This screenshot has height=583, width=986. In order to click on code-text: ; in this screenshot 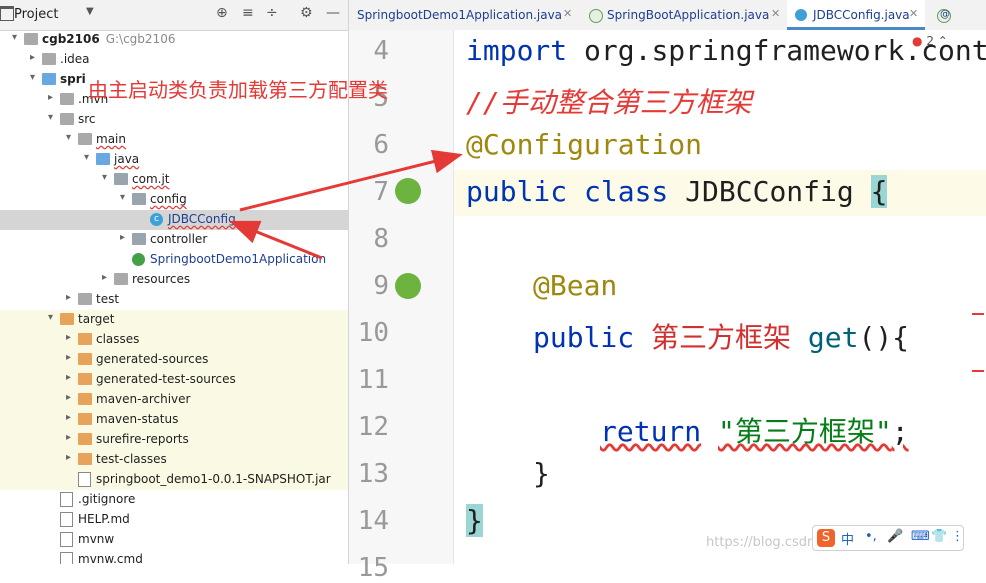, I will do `click(900, 431)`.